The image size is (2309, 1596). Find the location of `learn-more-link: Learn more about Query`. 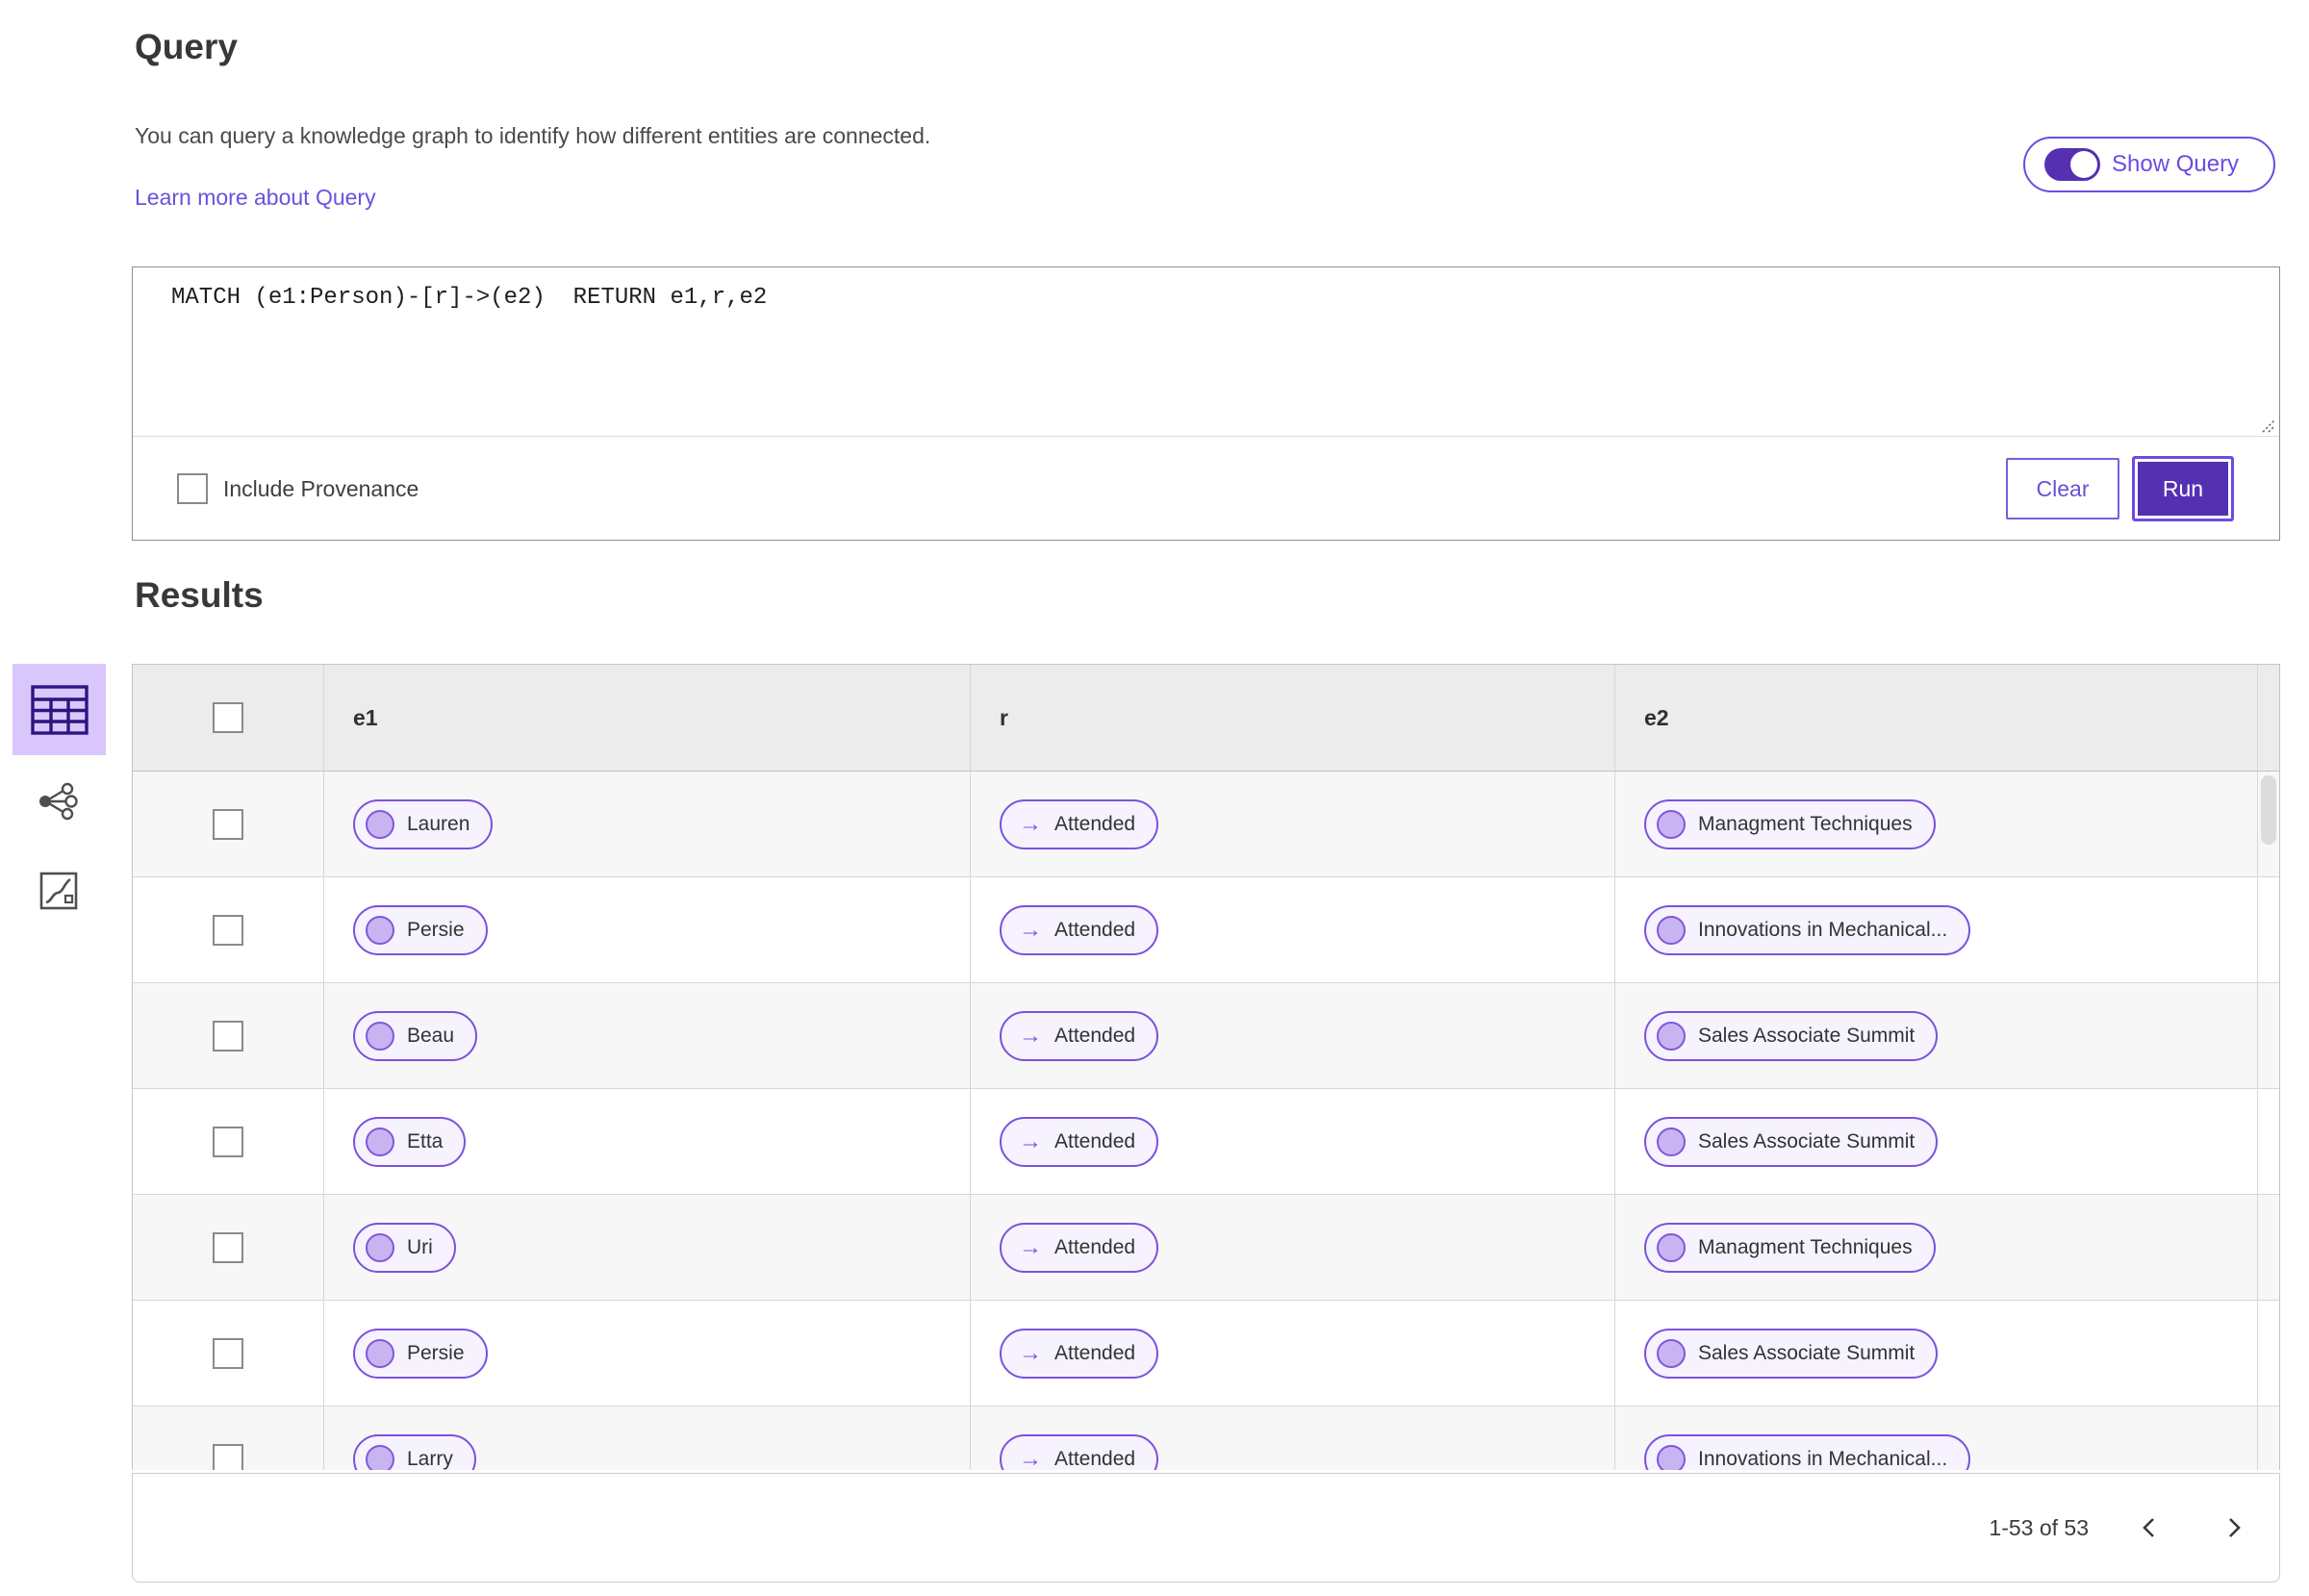

learn-more-link: Learn more about Query is located at coordinates (255, 198).